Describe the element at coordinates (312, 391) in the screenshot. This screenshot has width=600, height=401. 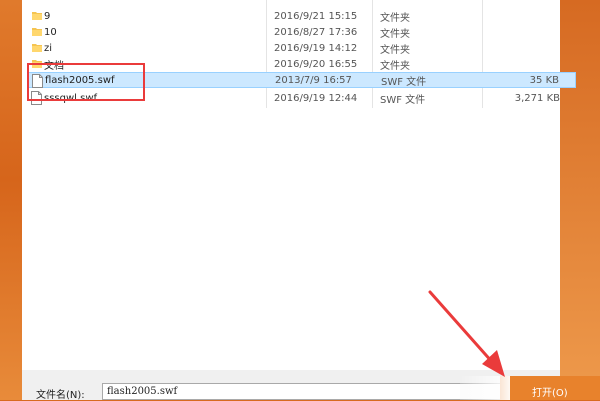
I see `filename-input: flash2005.swf` at that location.